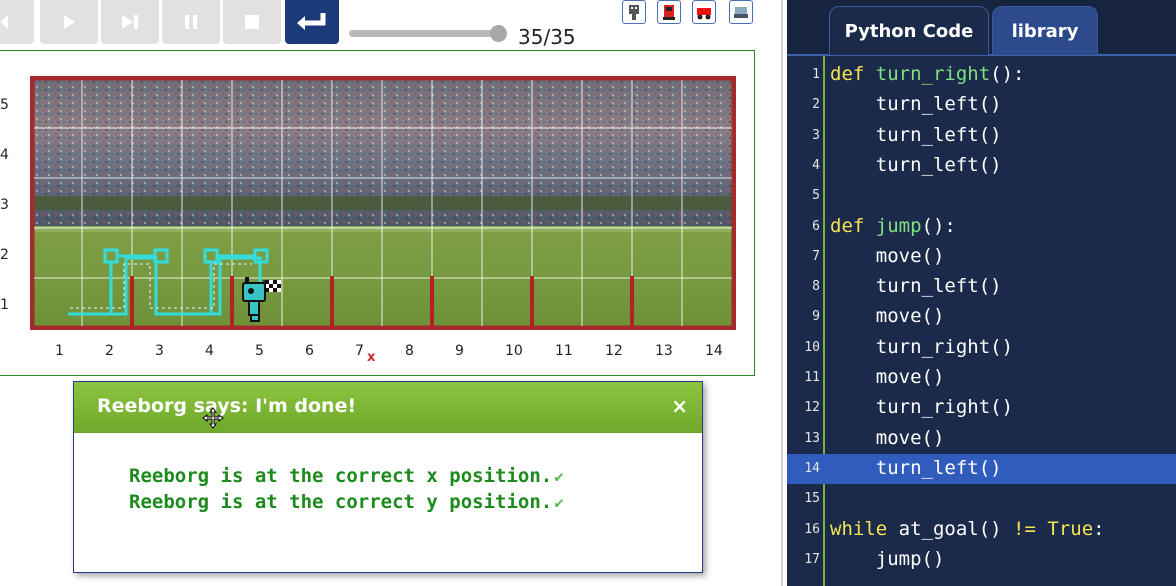 The height and width of the screenshot is (586, 1176). What do you see at coordinates (816, 135) in the screenshot?
I see `line-number: 3` at bounding box center [816, 135].